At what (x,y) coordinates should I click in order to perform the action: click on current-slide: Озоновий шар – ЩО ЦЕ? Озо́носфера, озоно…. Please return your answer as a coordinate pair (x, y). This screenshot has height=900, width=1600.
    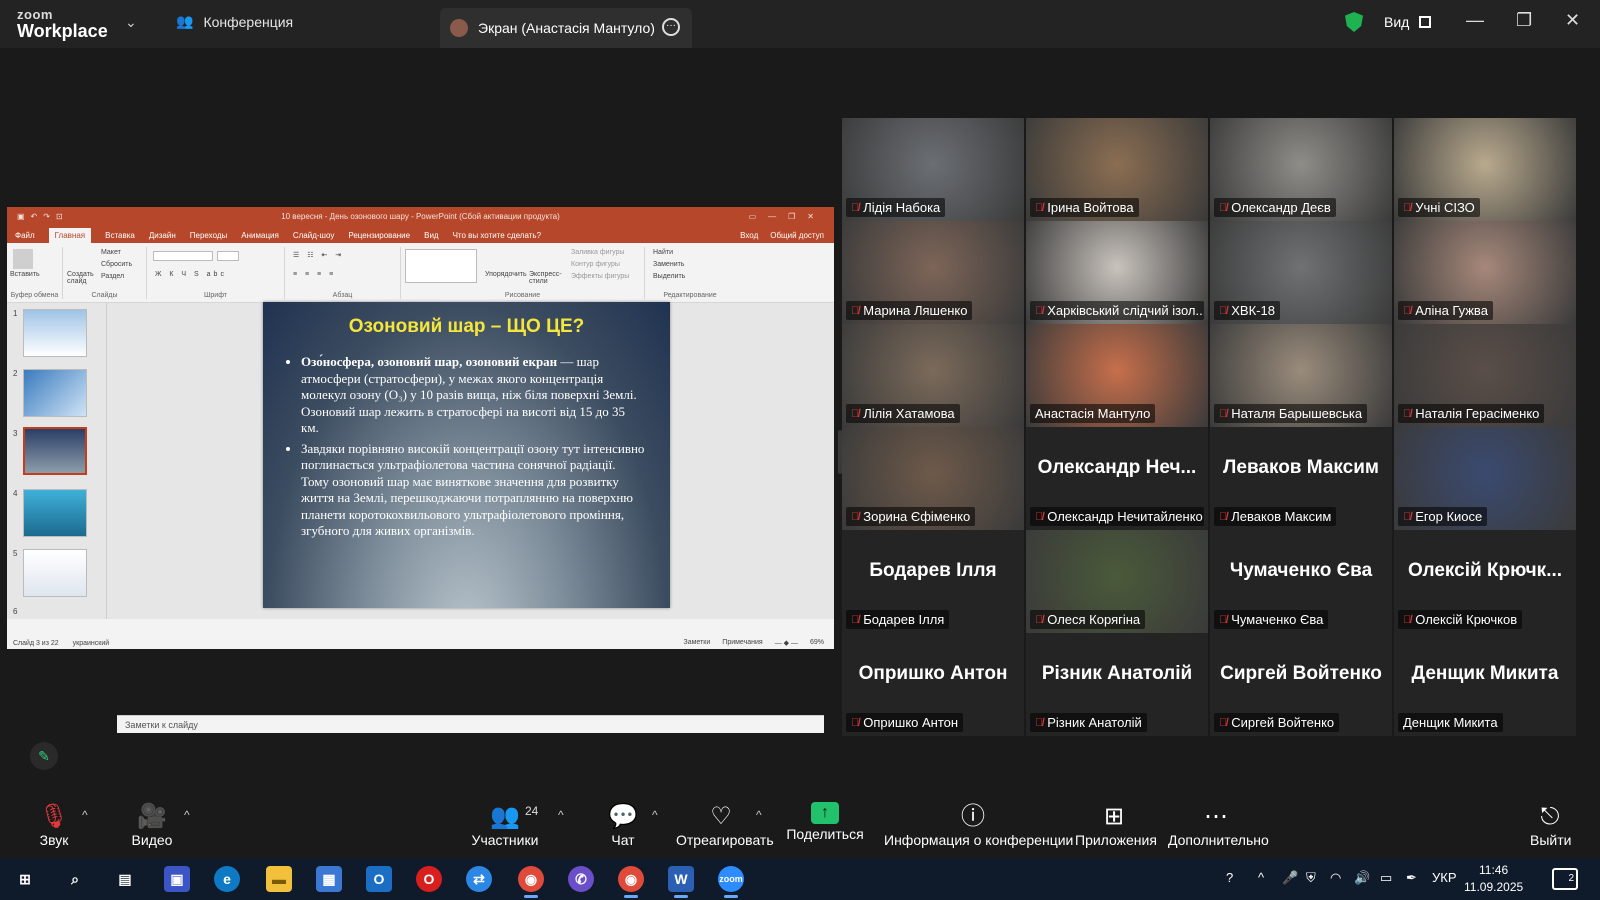
    Looking at the image, I should click on (466, 455).